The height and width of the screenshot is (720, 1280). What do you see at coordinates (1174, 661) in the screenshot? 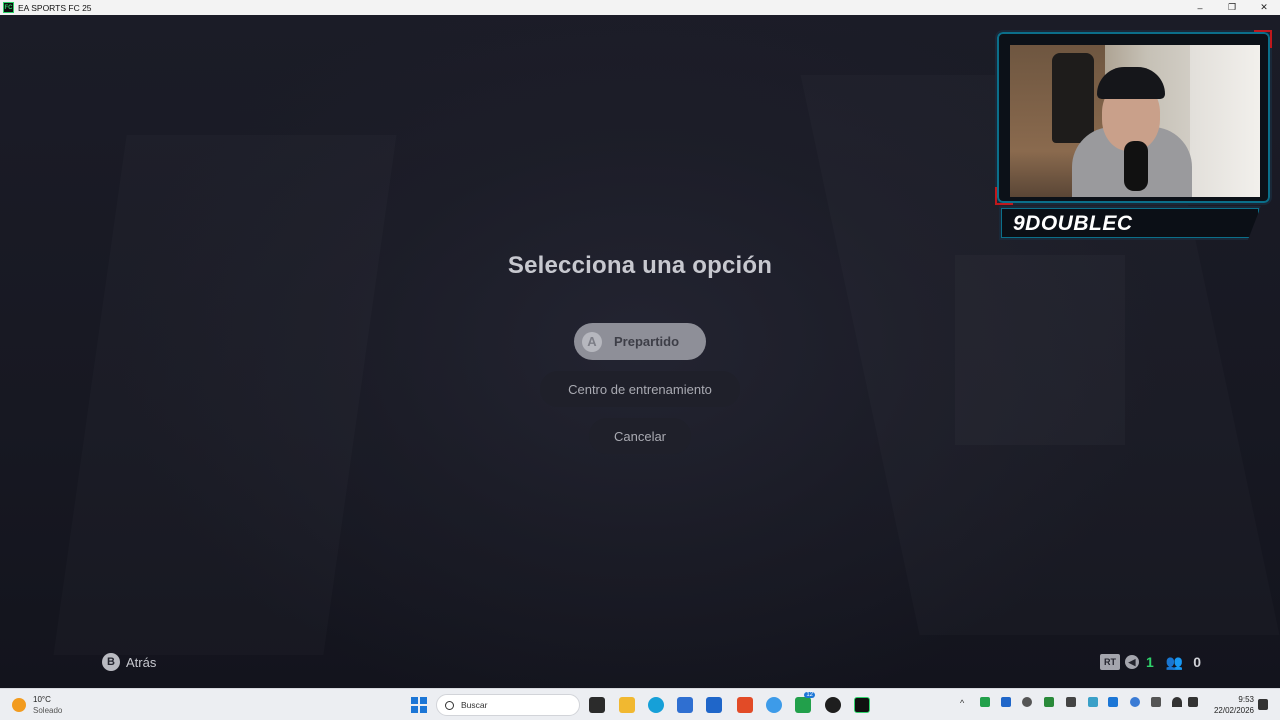
I see `party-icon: 👥` at bounding box center [1174, 661].